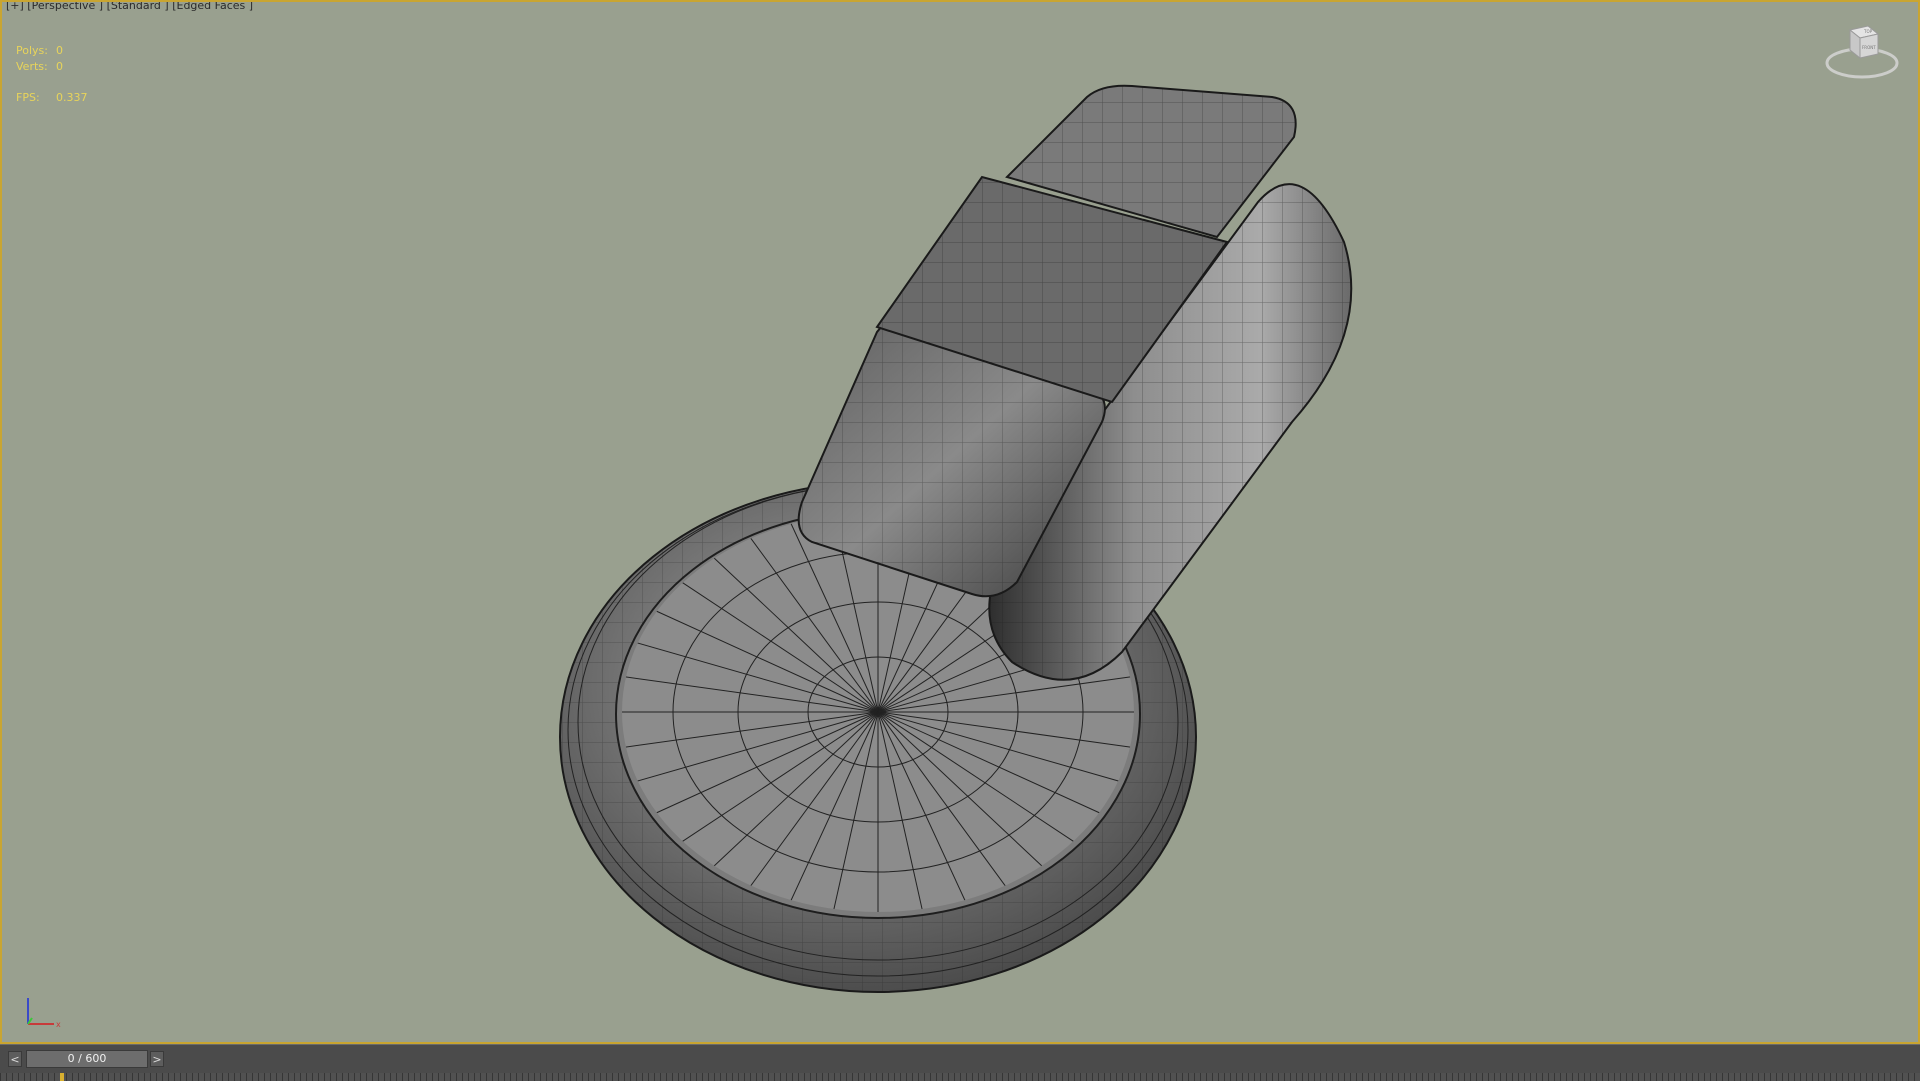  I want to click on verts-label: Verts:, so click(32, 66).